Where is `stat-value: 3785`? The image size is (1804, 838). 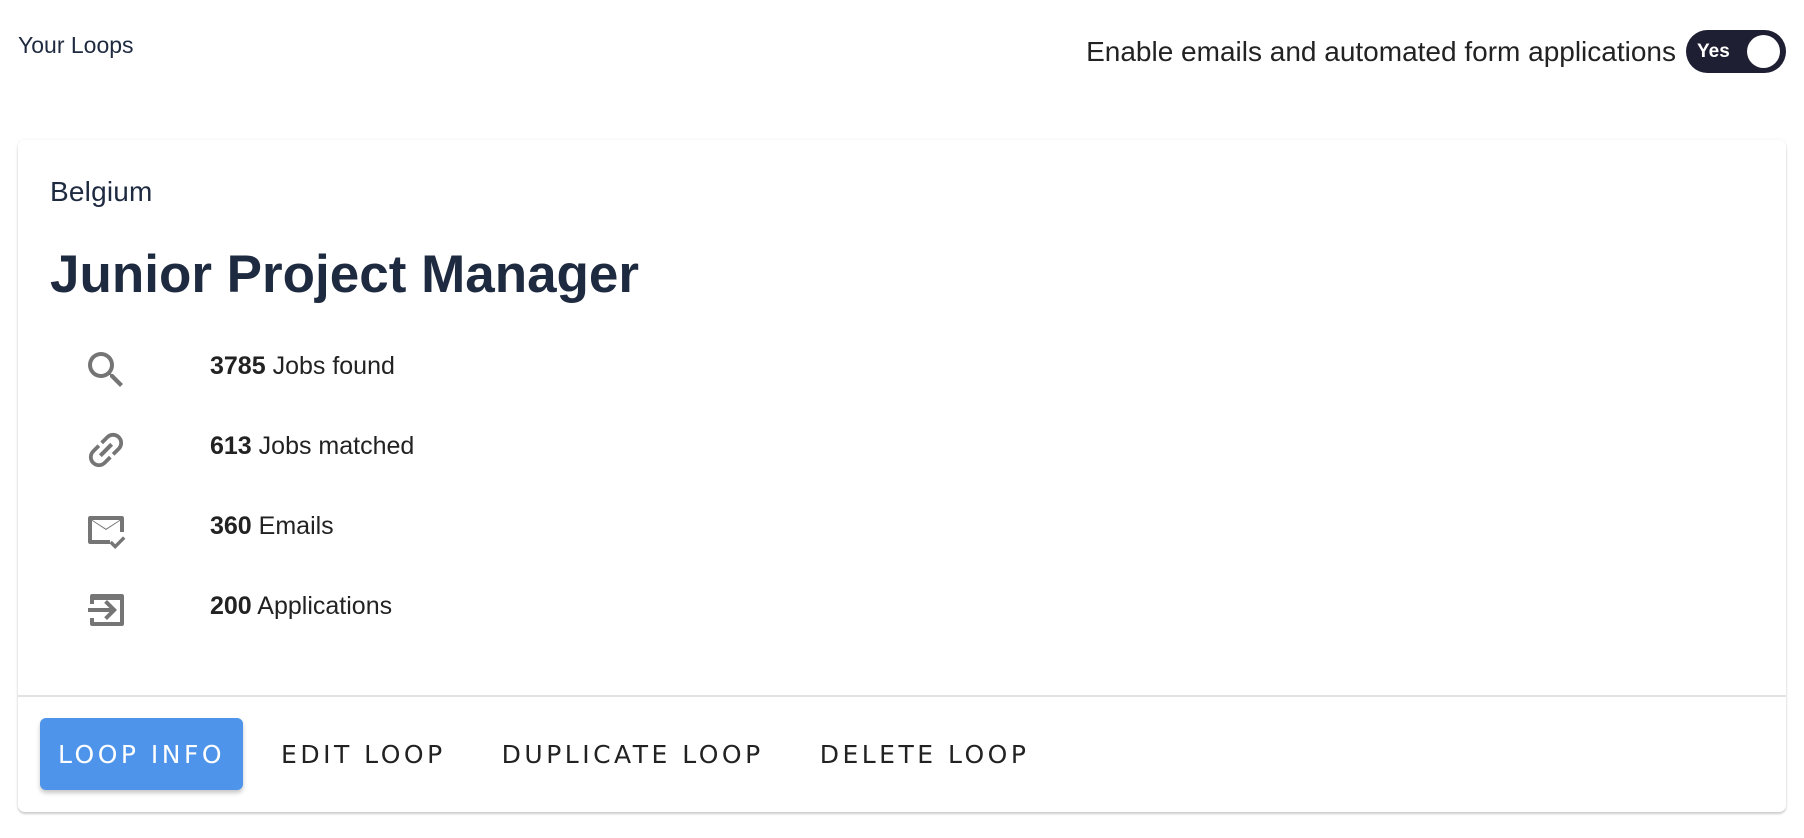
stat-value: 3785 is located at coordinates (238, 366).